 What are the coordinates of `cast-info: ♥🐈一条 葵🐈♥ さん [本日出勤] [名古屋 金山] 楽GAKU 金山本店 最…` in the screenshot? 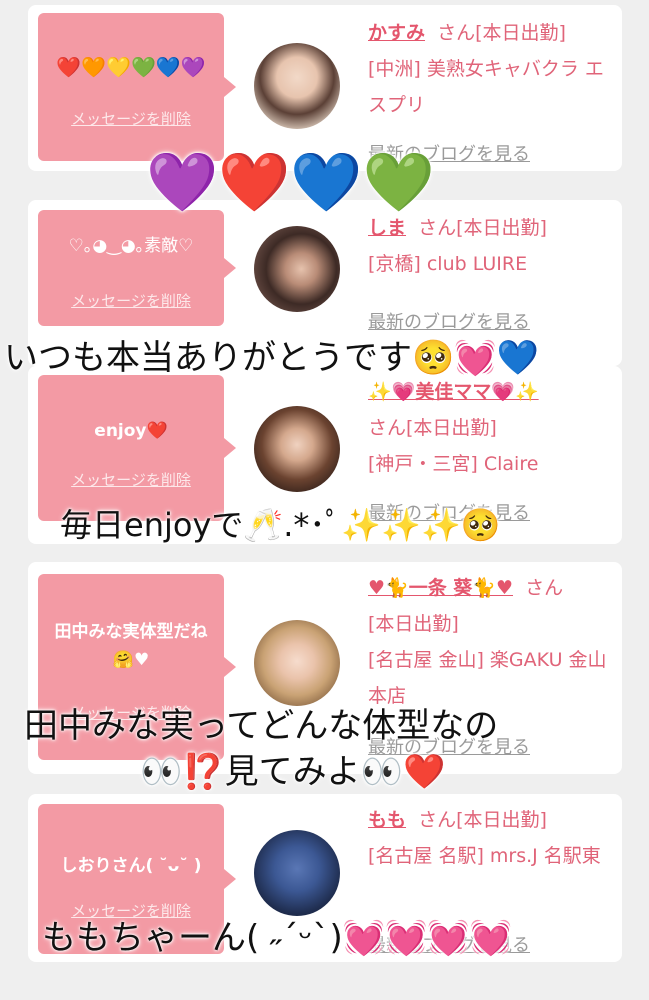 It's located at (488, 664).